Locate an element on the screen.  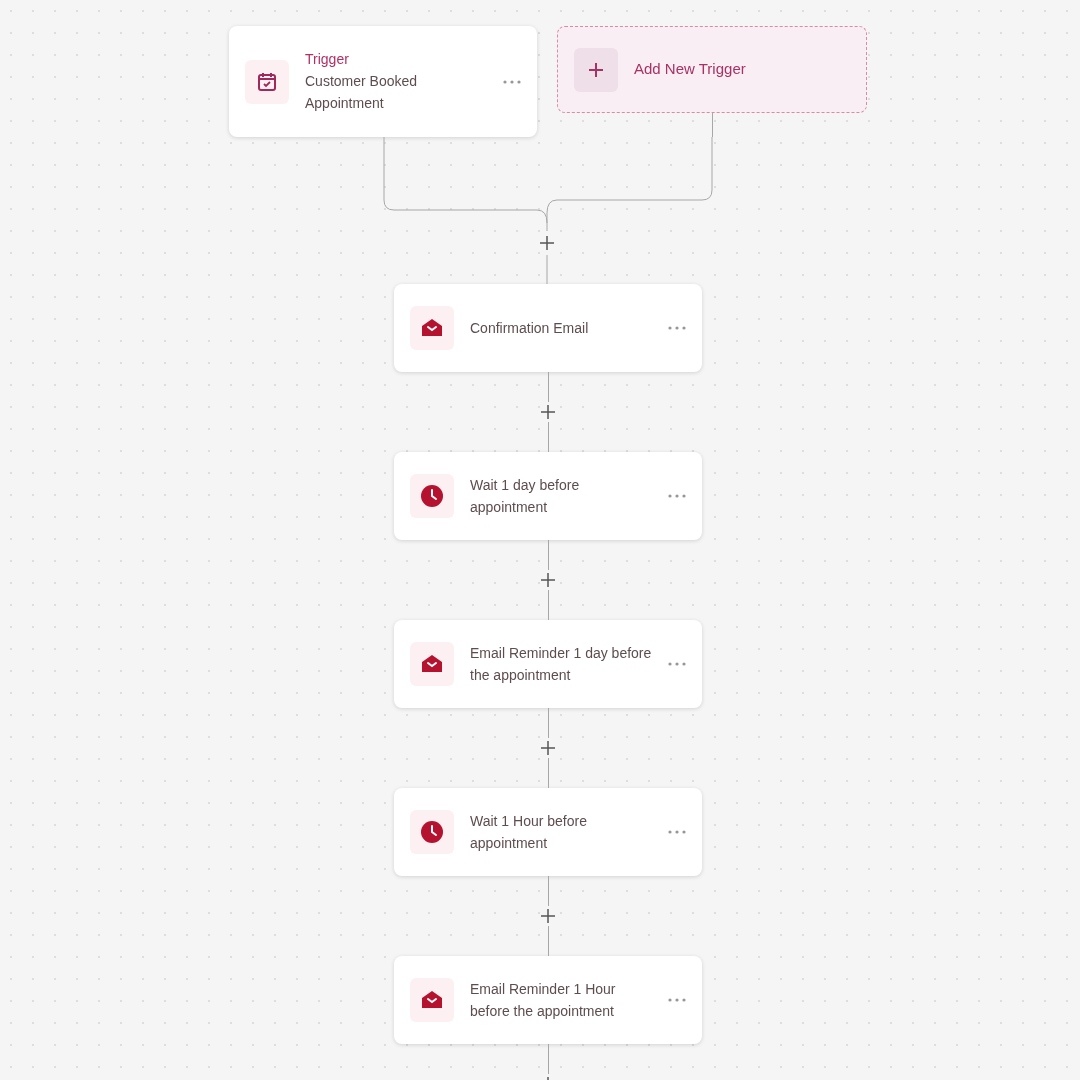
step-card: Wait 1 day before appointment is located at coordinates (548, 496).